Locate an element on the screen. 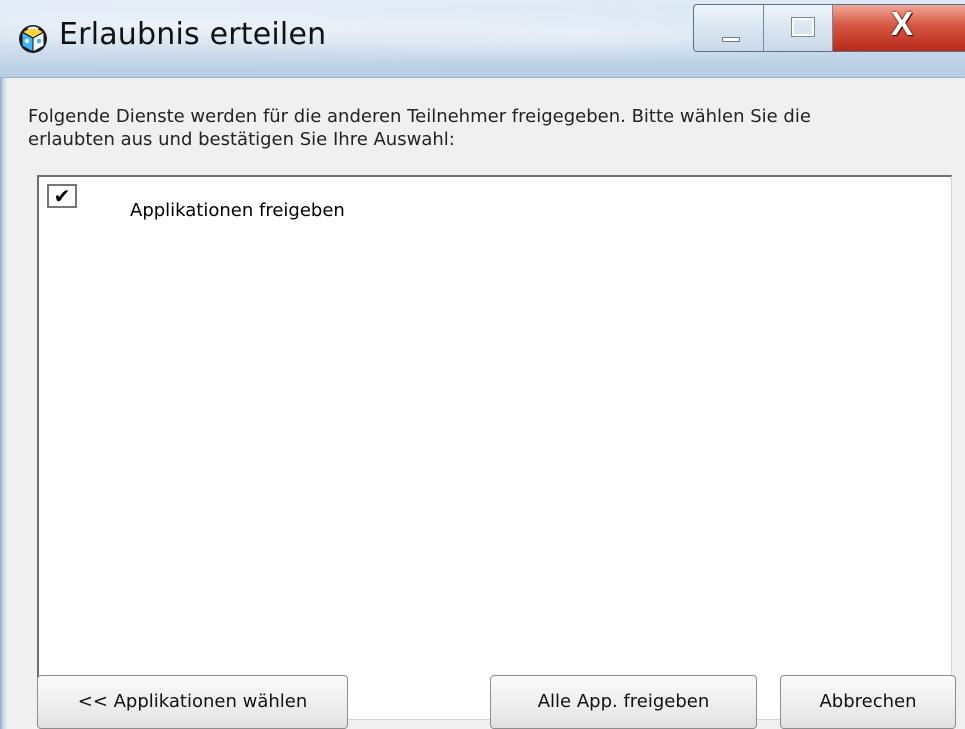 The height and width of the screenshot is (729, 965). window-controls: X is located at coordinates (829, 28).